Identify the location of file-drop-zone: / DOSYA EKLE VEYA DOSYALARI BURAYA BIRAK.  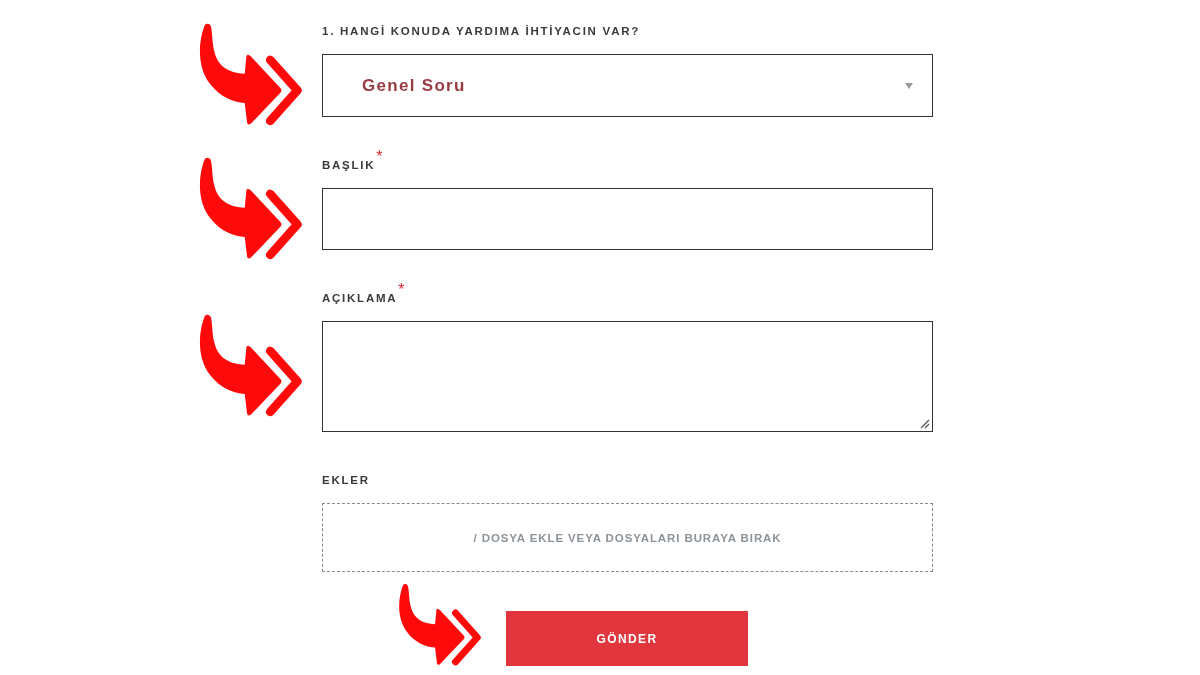
(627, 537).